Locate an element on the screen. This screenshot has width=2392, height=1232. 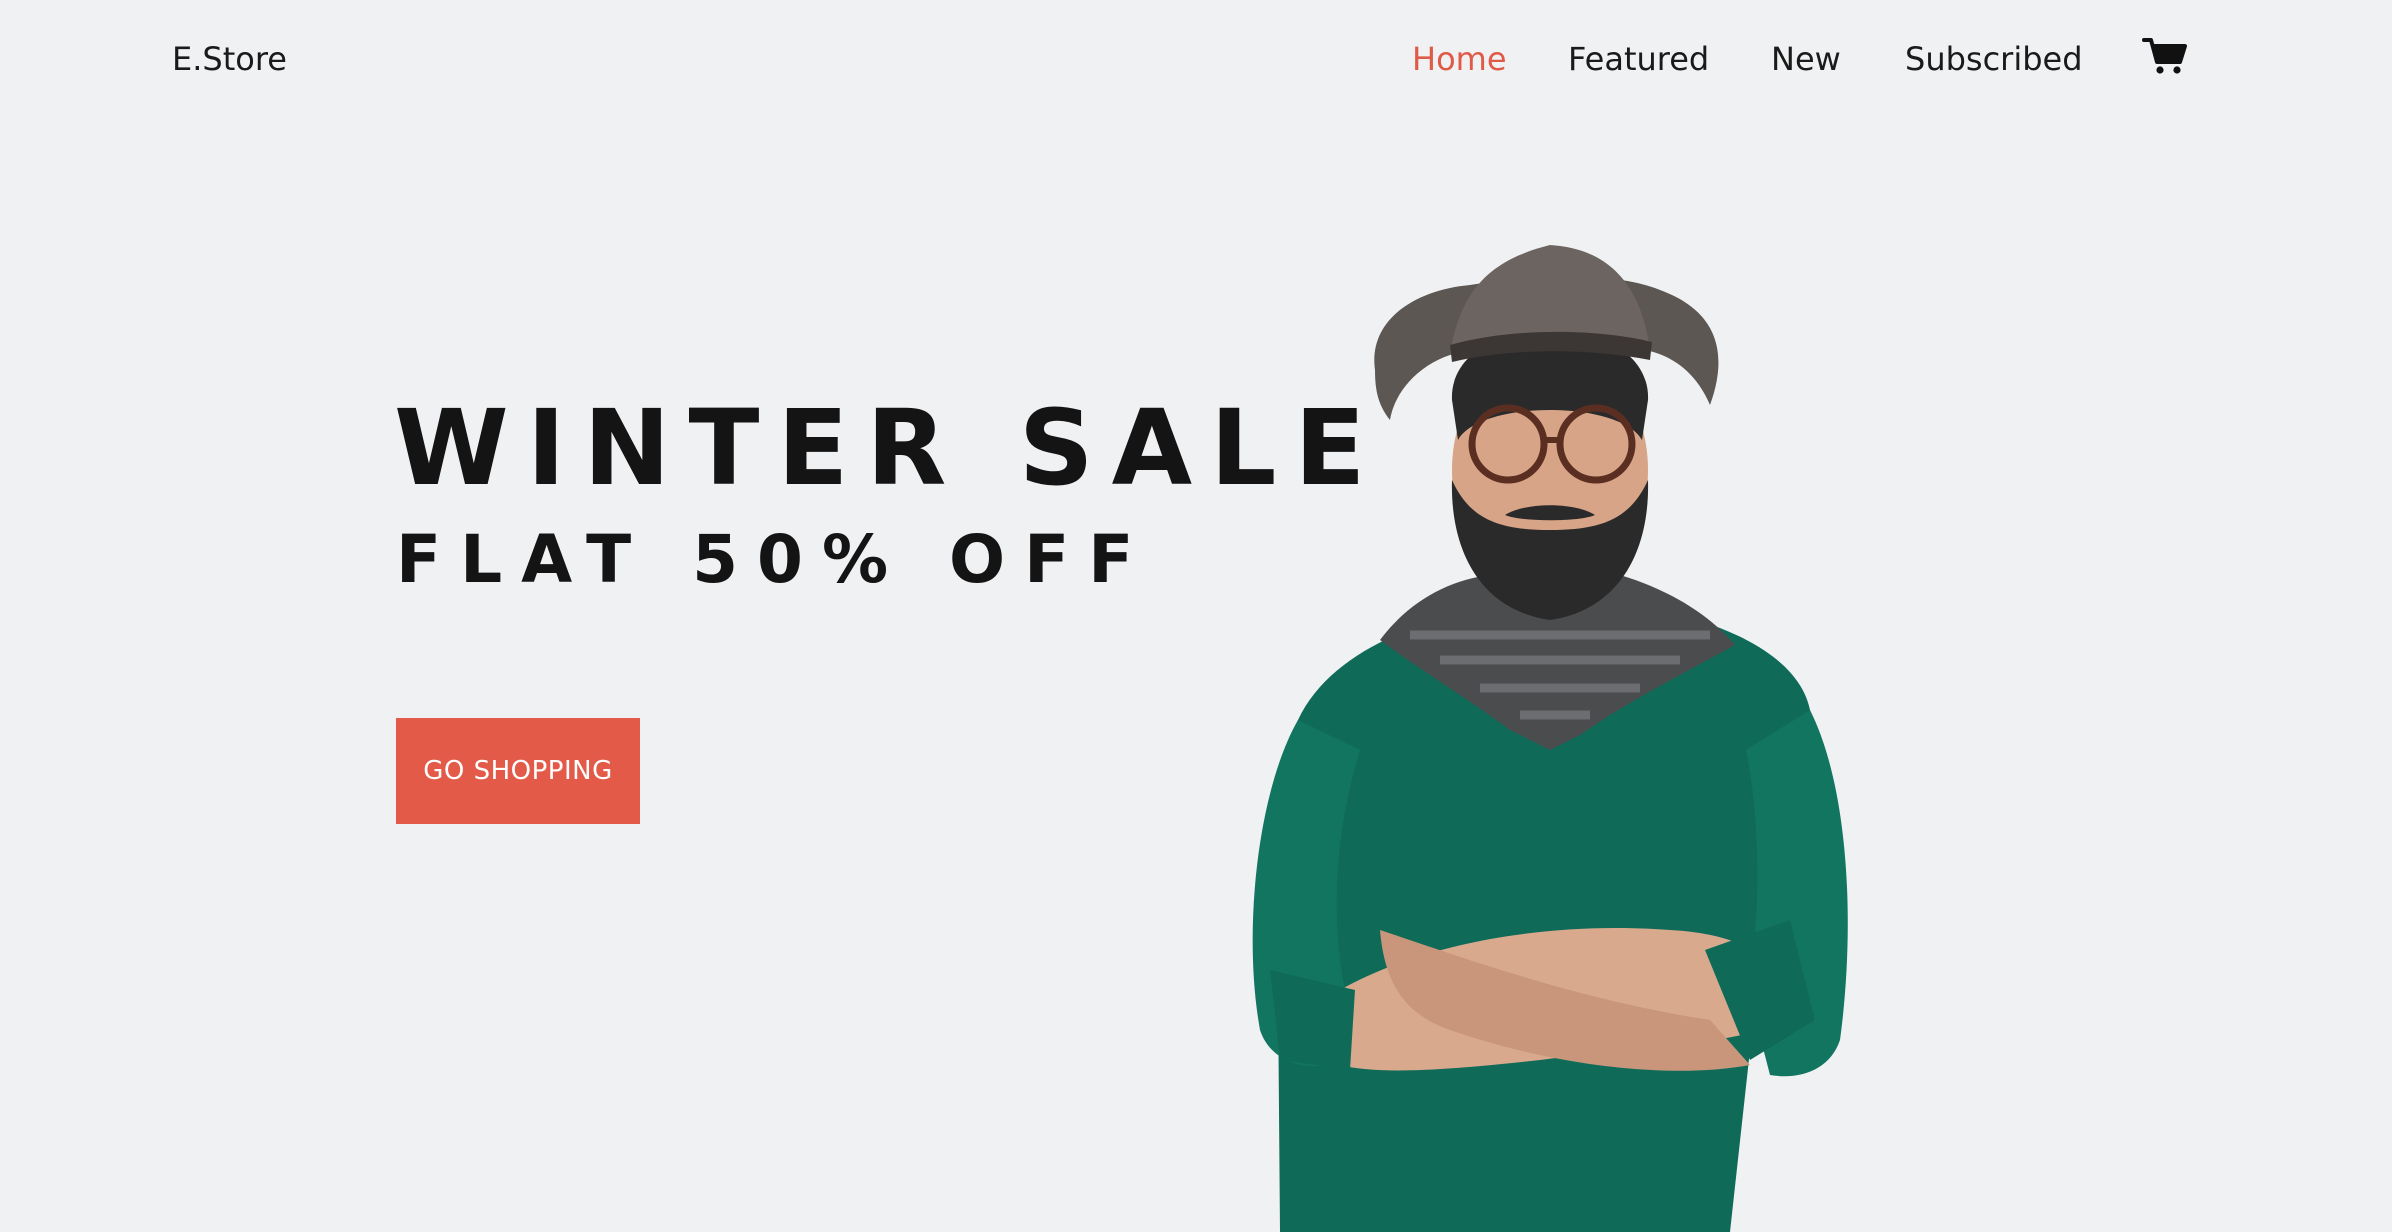
nav-new: New is located at coordinates (1806, 59).